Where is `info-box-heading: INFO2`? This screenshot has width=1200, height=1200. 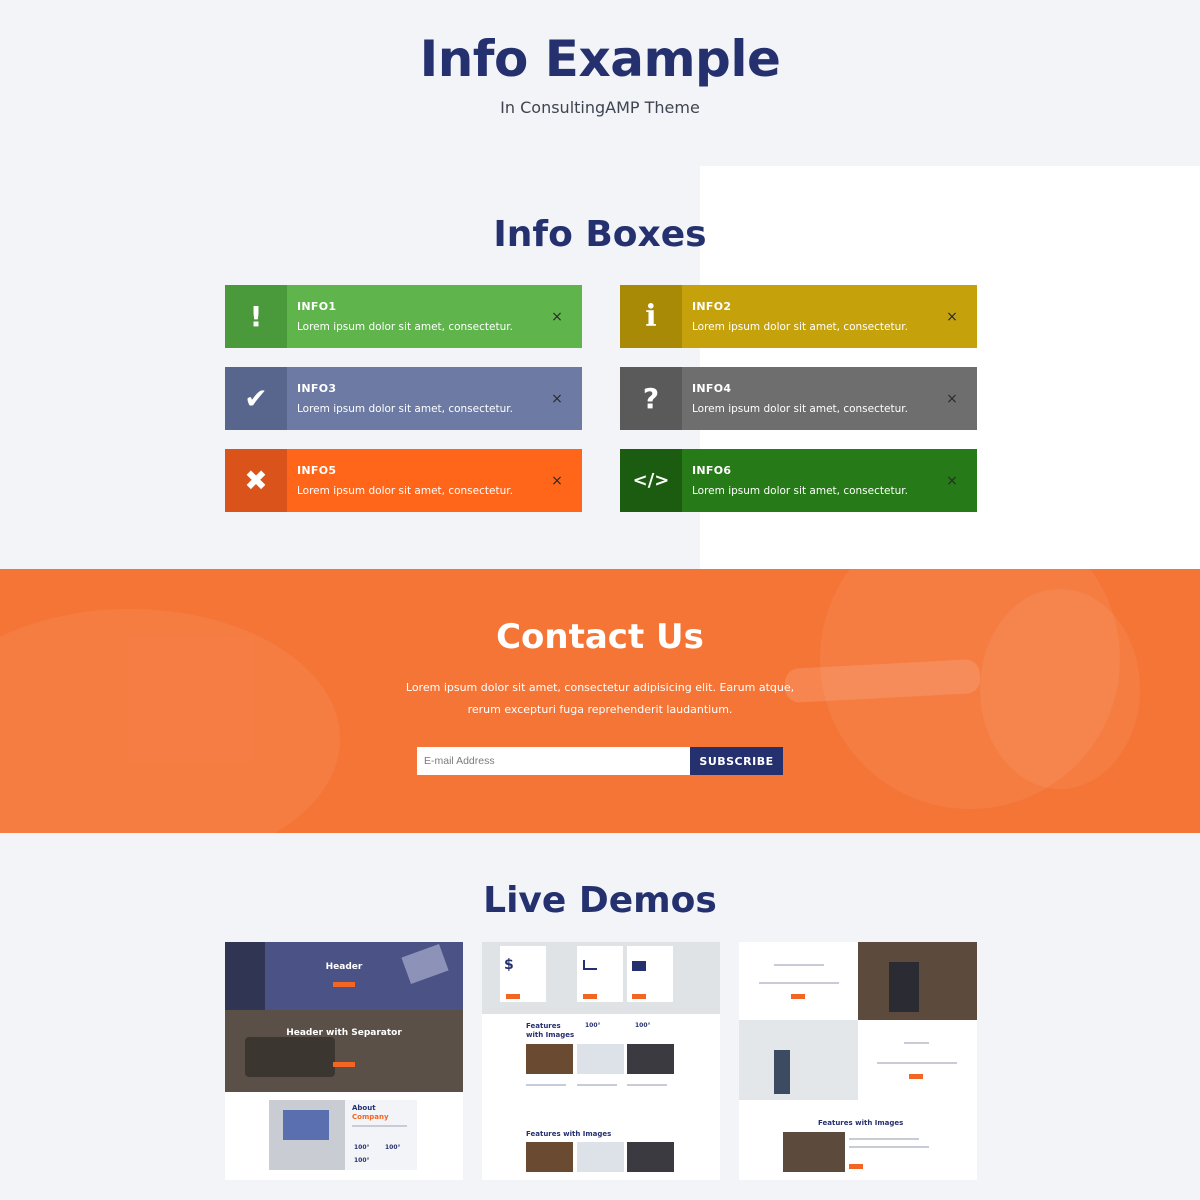
info-box-heading: INFO2 is located at coordinates (712, 306).